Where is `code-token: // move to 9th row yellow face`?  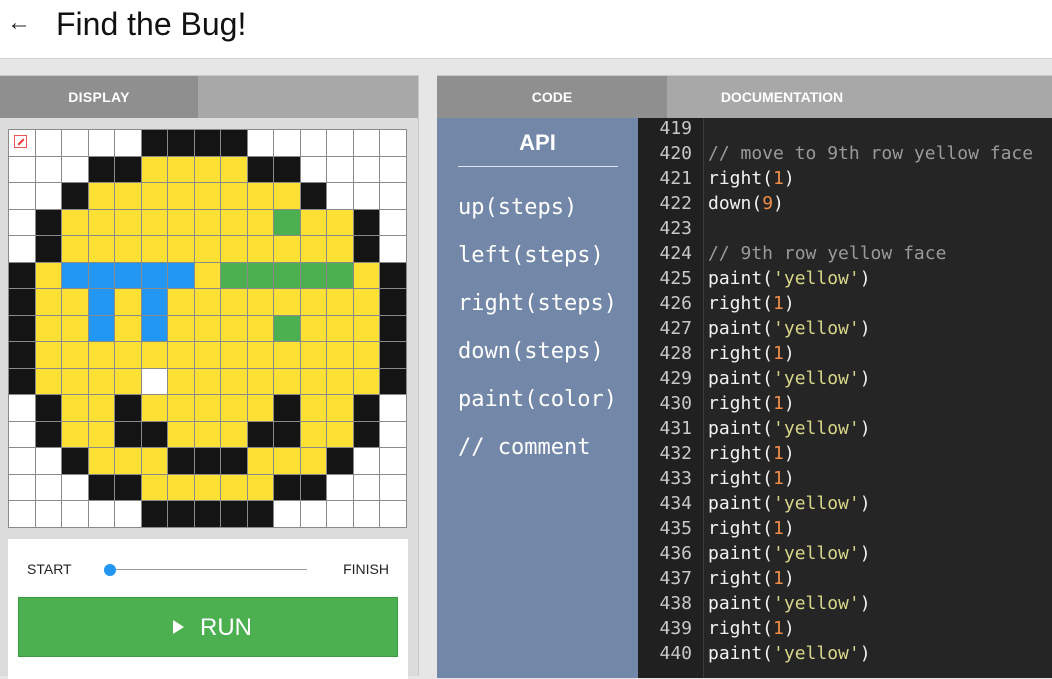
code-token: // move to 9th row yellow face is located at coordinates (871, 153).